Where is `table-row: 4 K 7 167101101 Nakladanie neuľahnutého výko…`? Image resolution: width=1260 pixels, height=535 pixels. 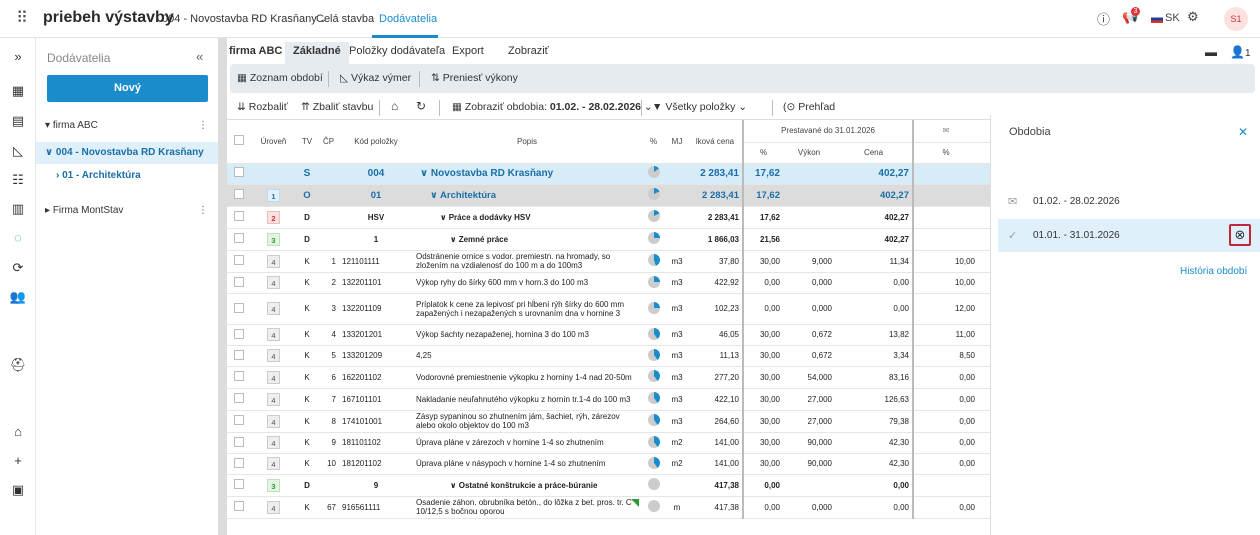
table-row: 4 K 7 167101101 Nakladanie neuľahnutého výko… is located at coordinates (608, 399).